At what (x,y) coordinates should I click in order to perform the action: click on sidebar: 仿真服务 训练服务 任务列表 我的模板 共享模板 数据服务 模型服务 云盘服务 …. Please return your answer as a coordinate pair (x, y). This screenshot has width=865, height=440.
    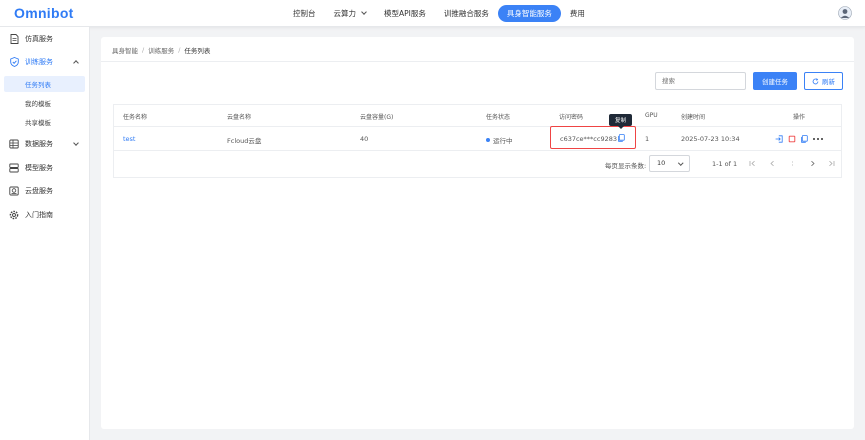
    Looking at the image, I should click on (45, 233).